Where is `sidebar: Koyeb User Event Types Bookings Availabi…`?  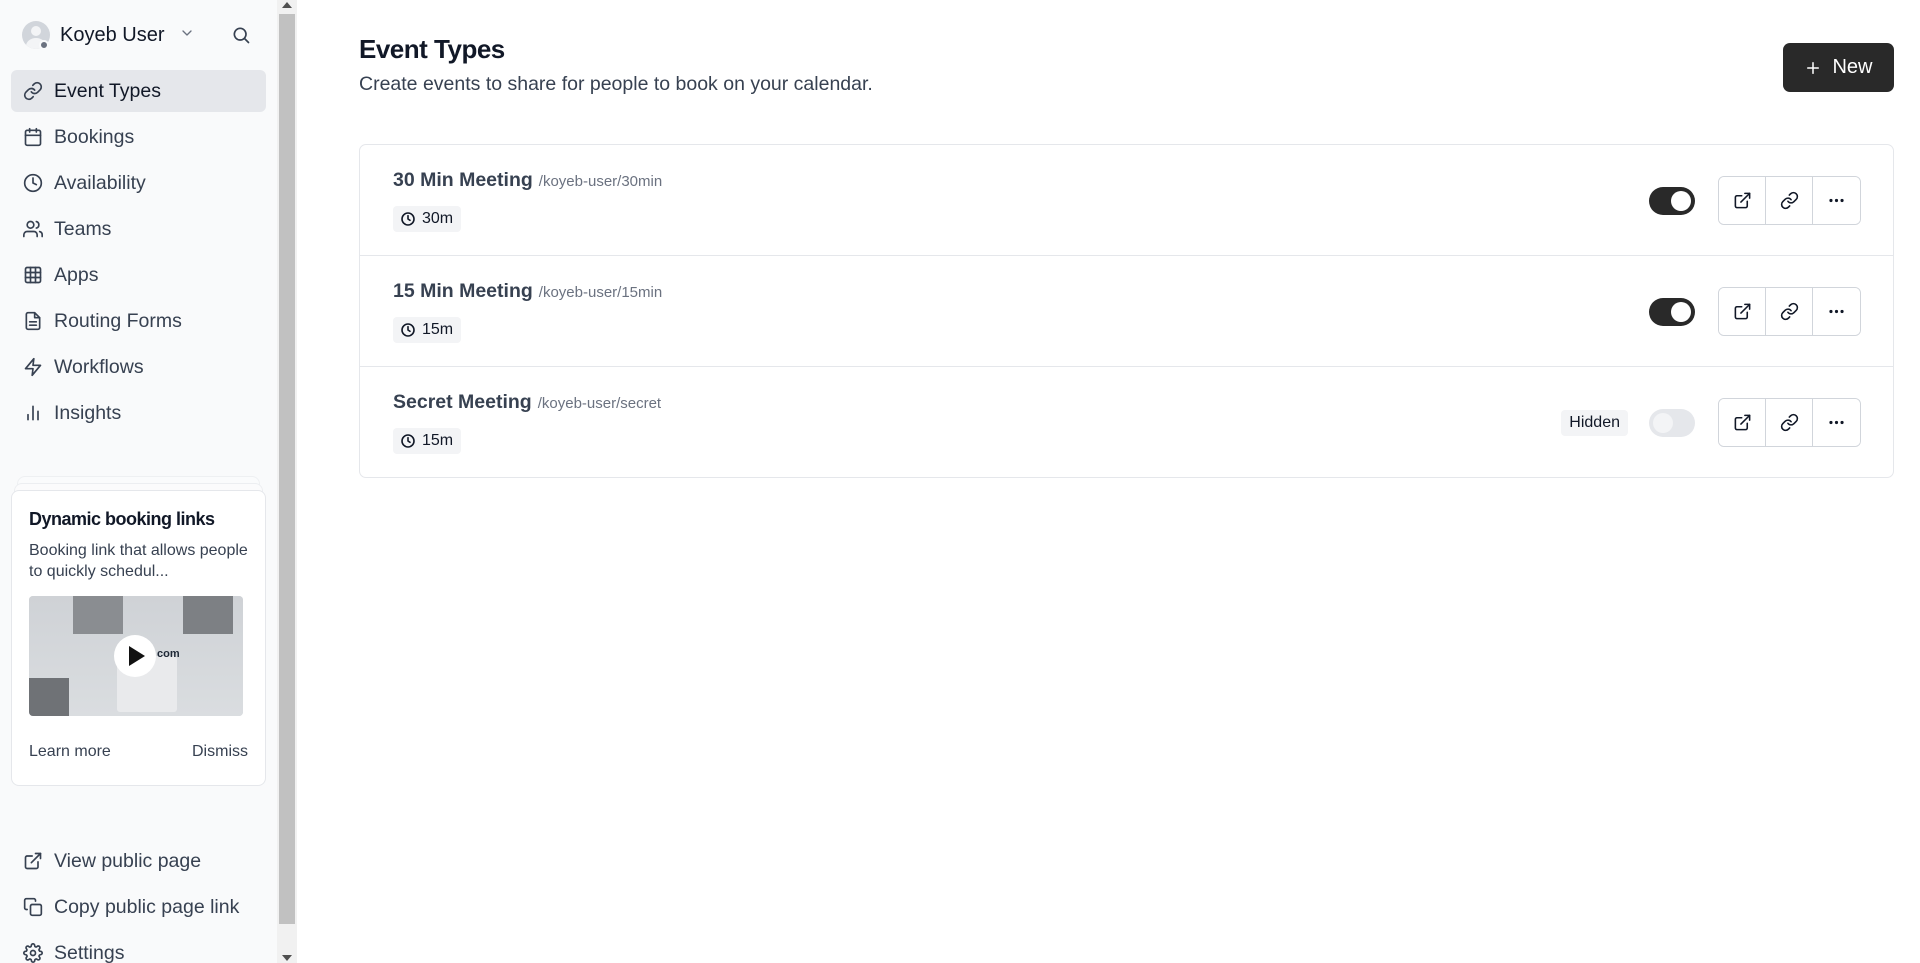 sidebar: Koyeb User Event Types Bookings Availabi… is located at coordinates (138, 481).